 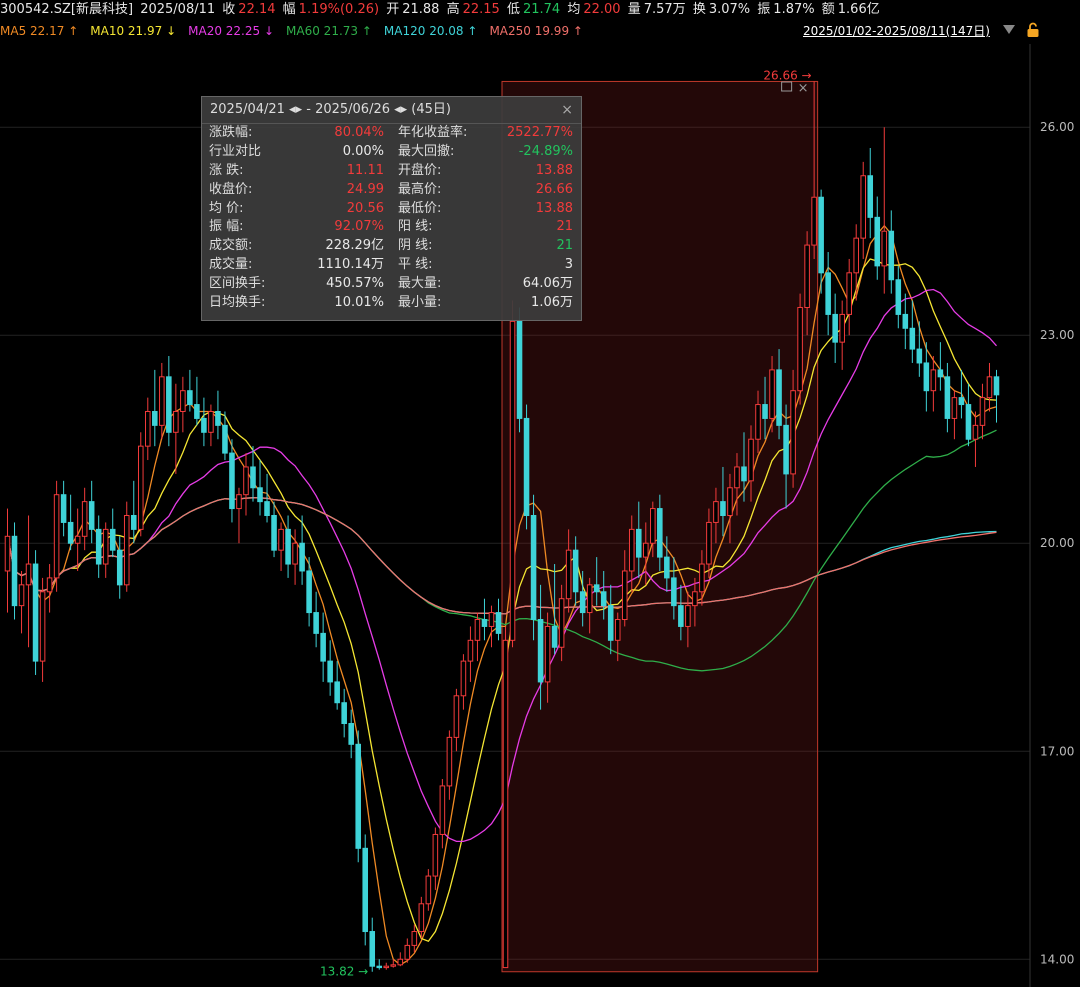 I want to click on dropdown-triangle-icon, so click(x=1009, y=29).